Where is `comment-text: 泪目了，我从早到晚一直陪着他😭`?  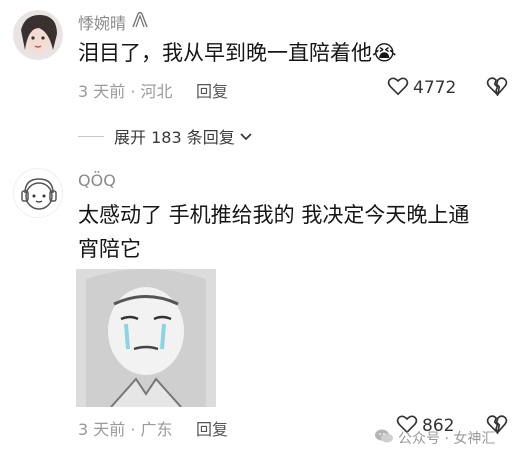 comment-text: 泪目了，我从早到晚一直陪着他😭 is located at coordinates (237, 53).